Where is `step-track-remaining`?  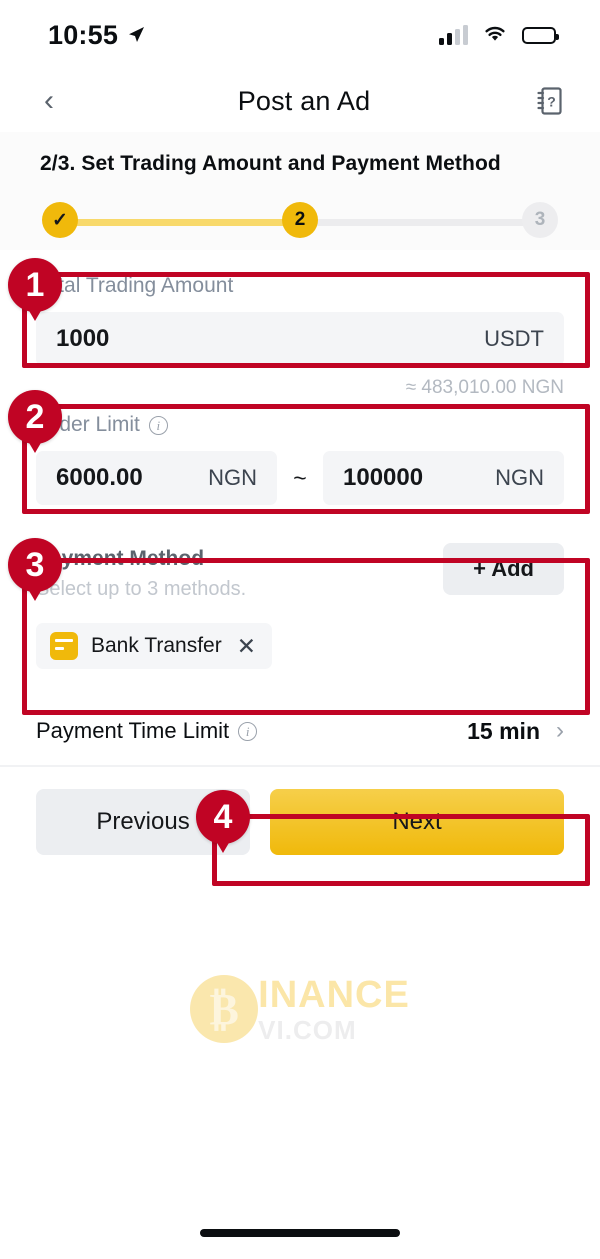
step-track-remaining is located at coordinates (419, 222).